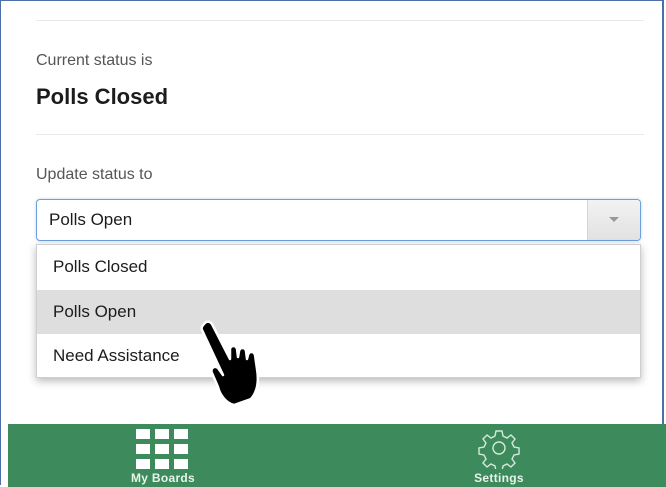  I want to click on nav-my-boards-label: My Boards, so click(163, 478).